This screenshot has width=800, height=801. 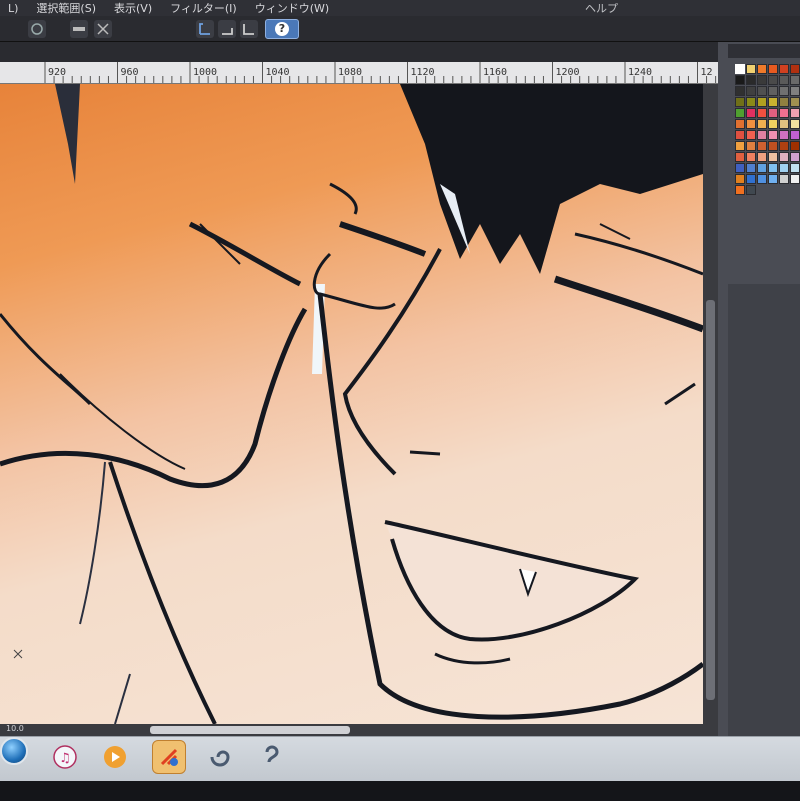 What do you see at coordinates (227, 29) in the screenshot?
I see `rotate-right-icon` at bounding box center [227, 29].